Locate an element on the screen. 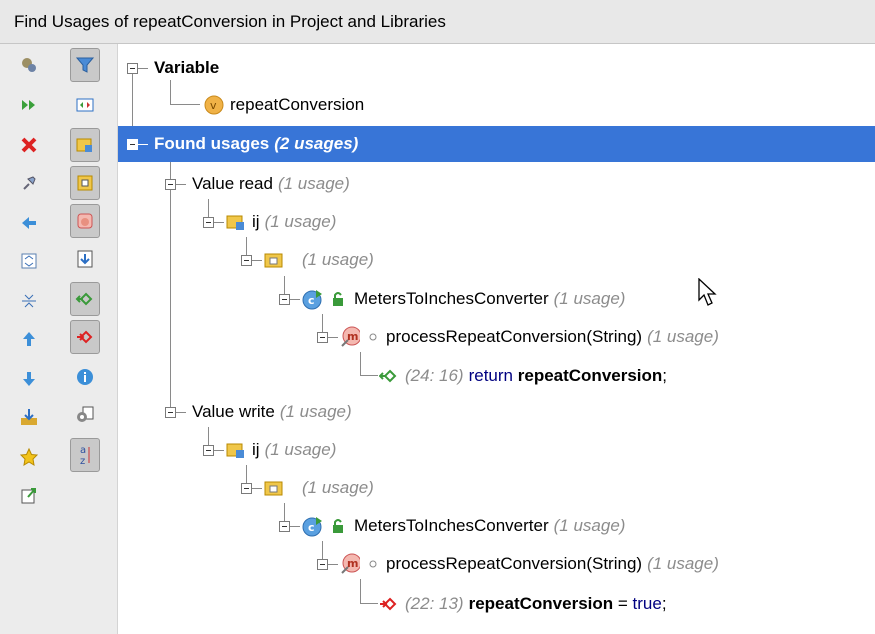  svg-text: v is located at coordinates (213, 105).